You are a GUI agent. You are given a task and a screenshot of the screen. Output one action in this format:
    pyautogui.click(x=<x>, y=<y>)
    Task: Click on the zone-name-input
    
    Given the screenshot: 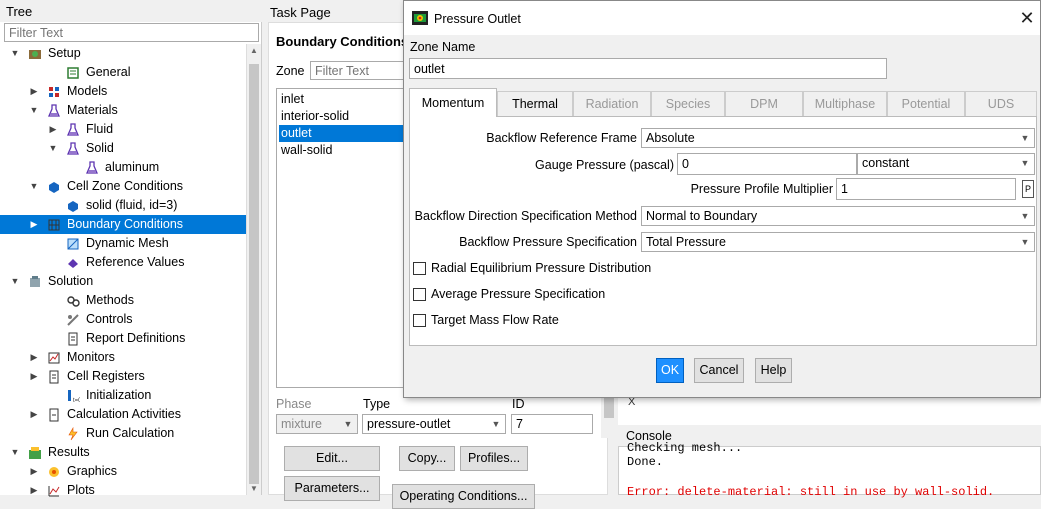 What is the action you would take?
    pyautogui.click(x=648, y=68)
    